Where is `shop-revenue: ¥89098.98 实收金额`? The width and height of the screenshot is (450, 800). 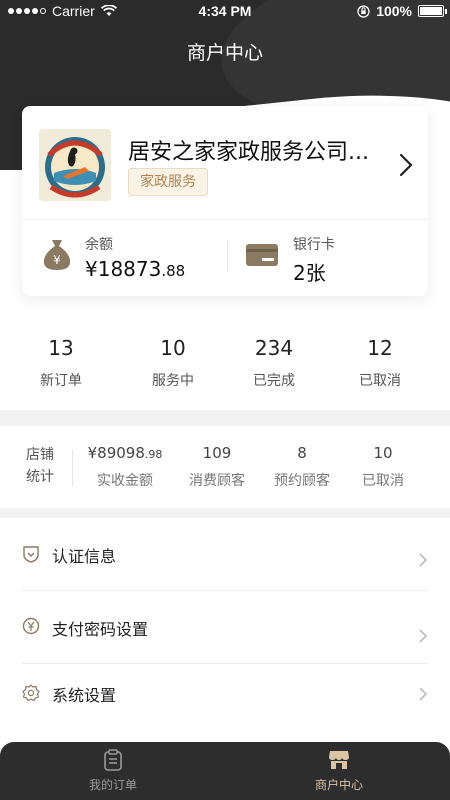 shop-revenue: ¥89098.98 实收金额 is located at coordinates (125, 466).